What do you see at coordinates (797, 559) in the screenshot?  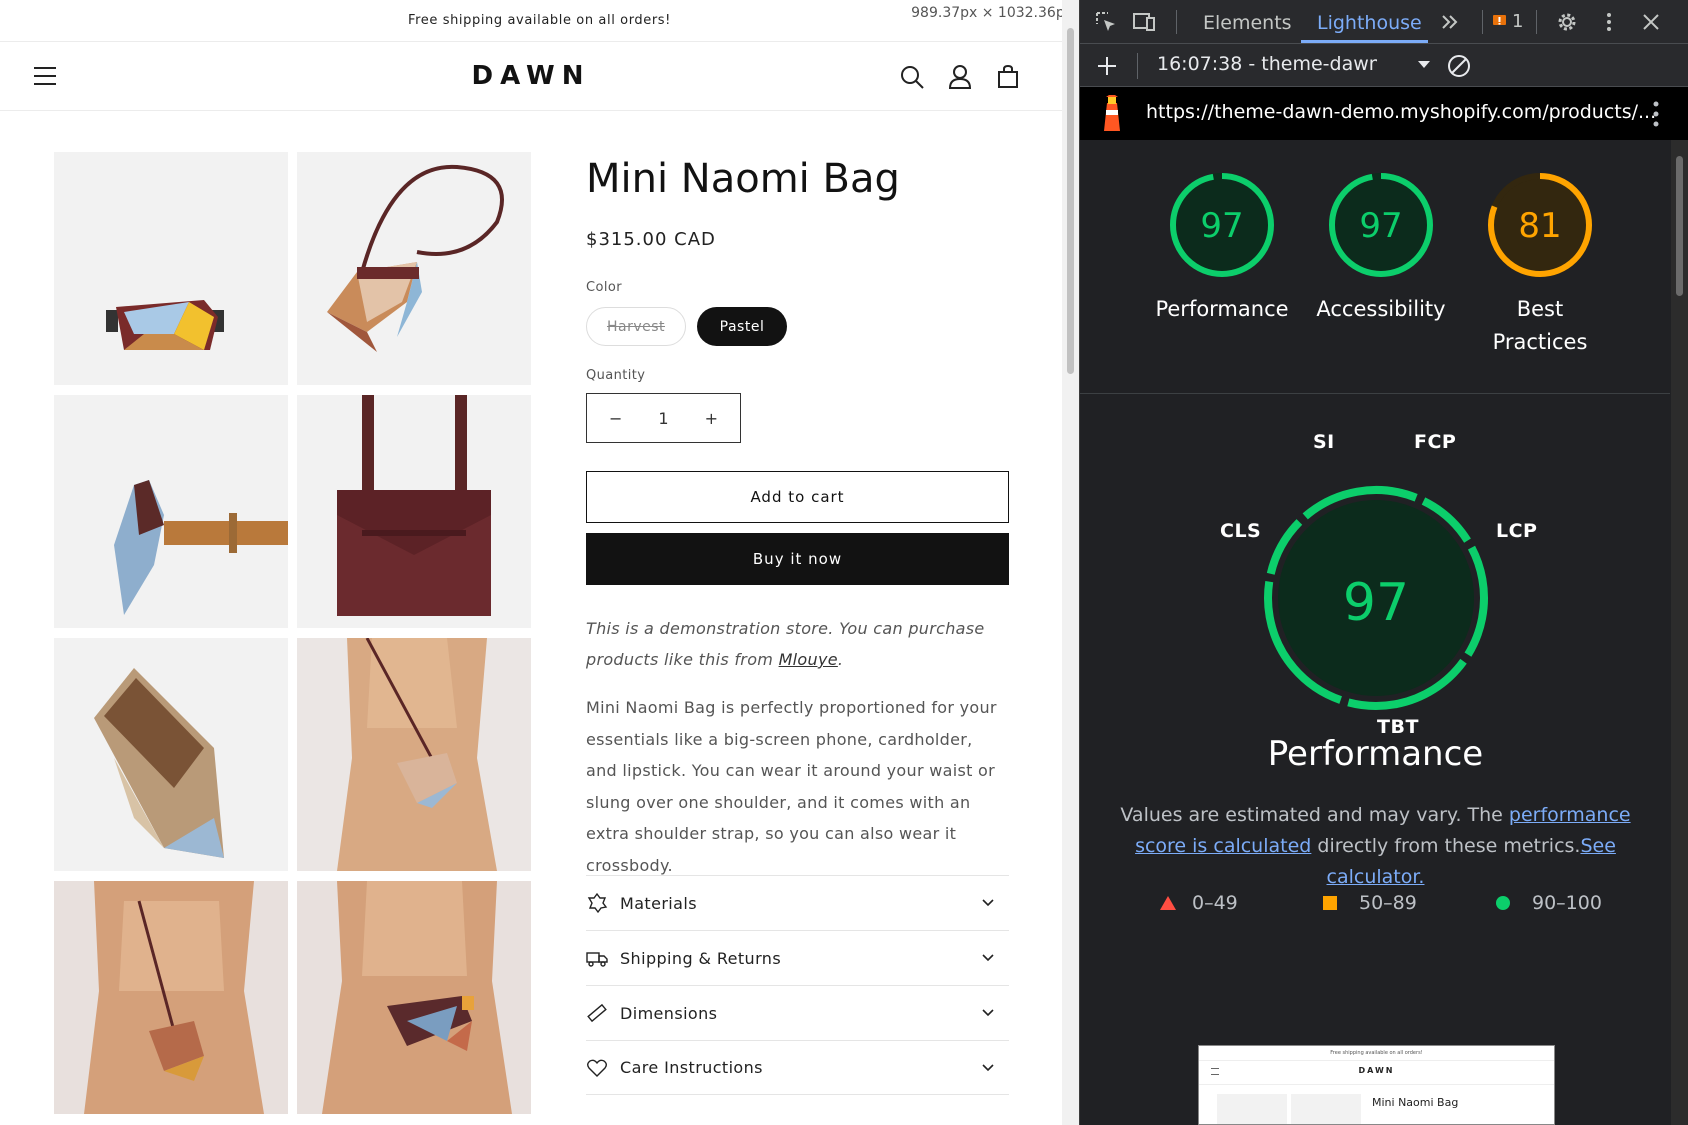 I see `buy-now-button: Buy it now` at bounding box center [797, 559].